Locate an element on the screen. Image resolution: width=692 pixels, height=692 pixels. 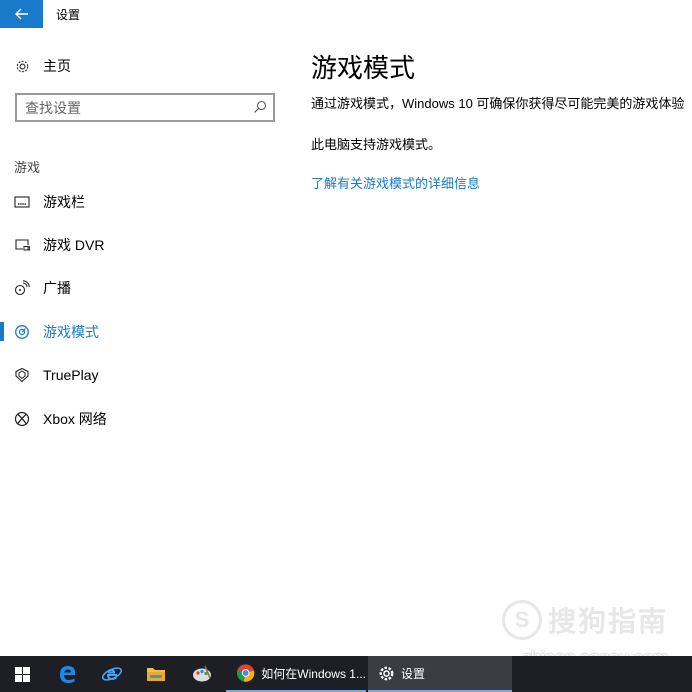
sidebar-item-game-dvr: 游戏 DVR is located at coordinates (145, 244).